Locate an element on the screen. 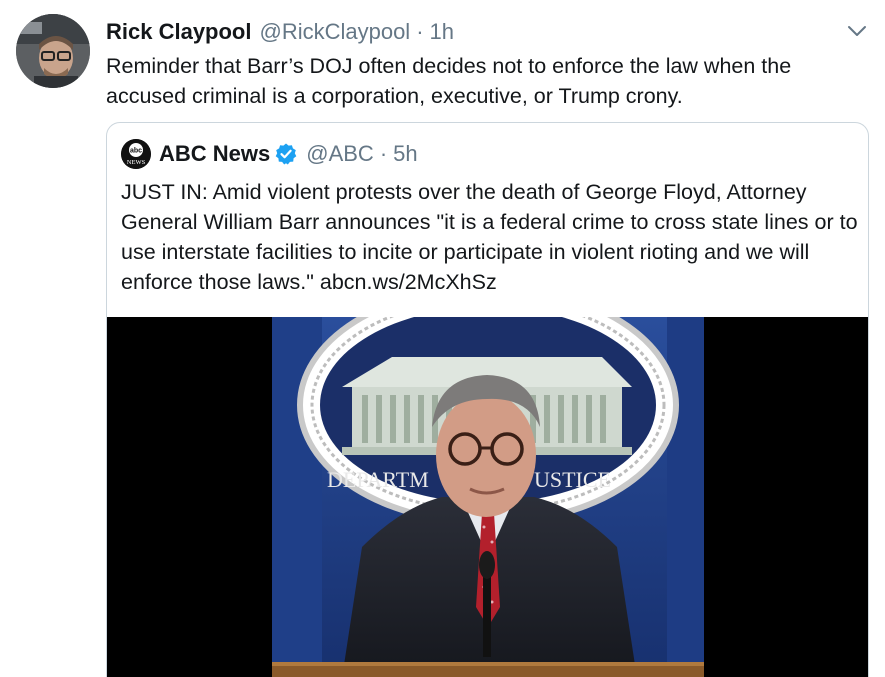 Image resolution: width=885 pixels, height=677 pixels. abc-news-logo-icon: abc NEWS is located at coordinates (136, 154).